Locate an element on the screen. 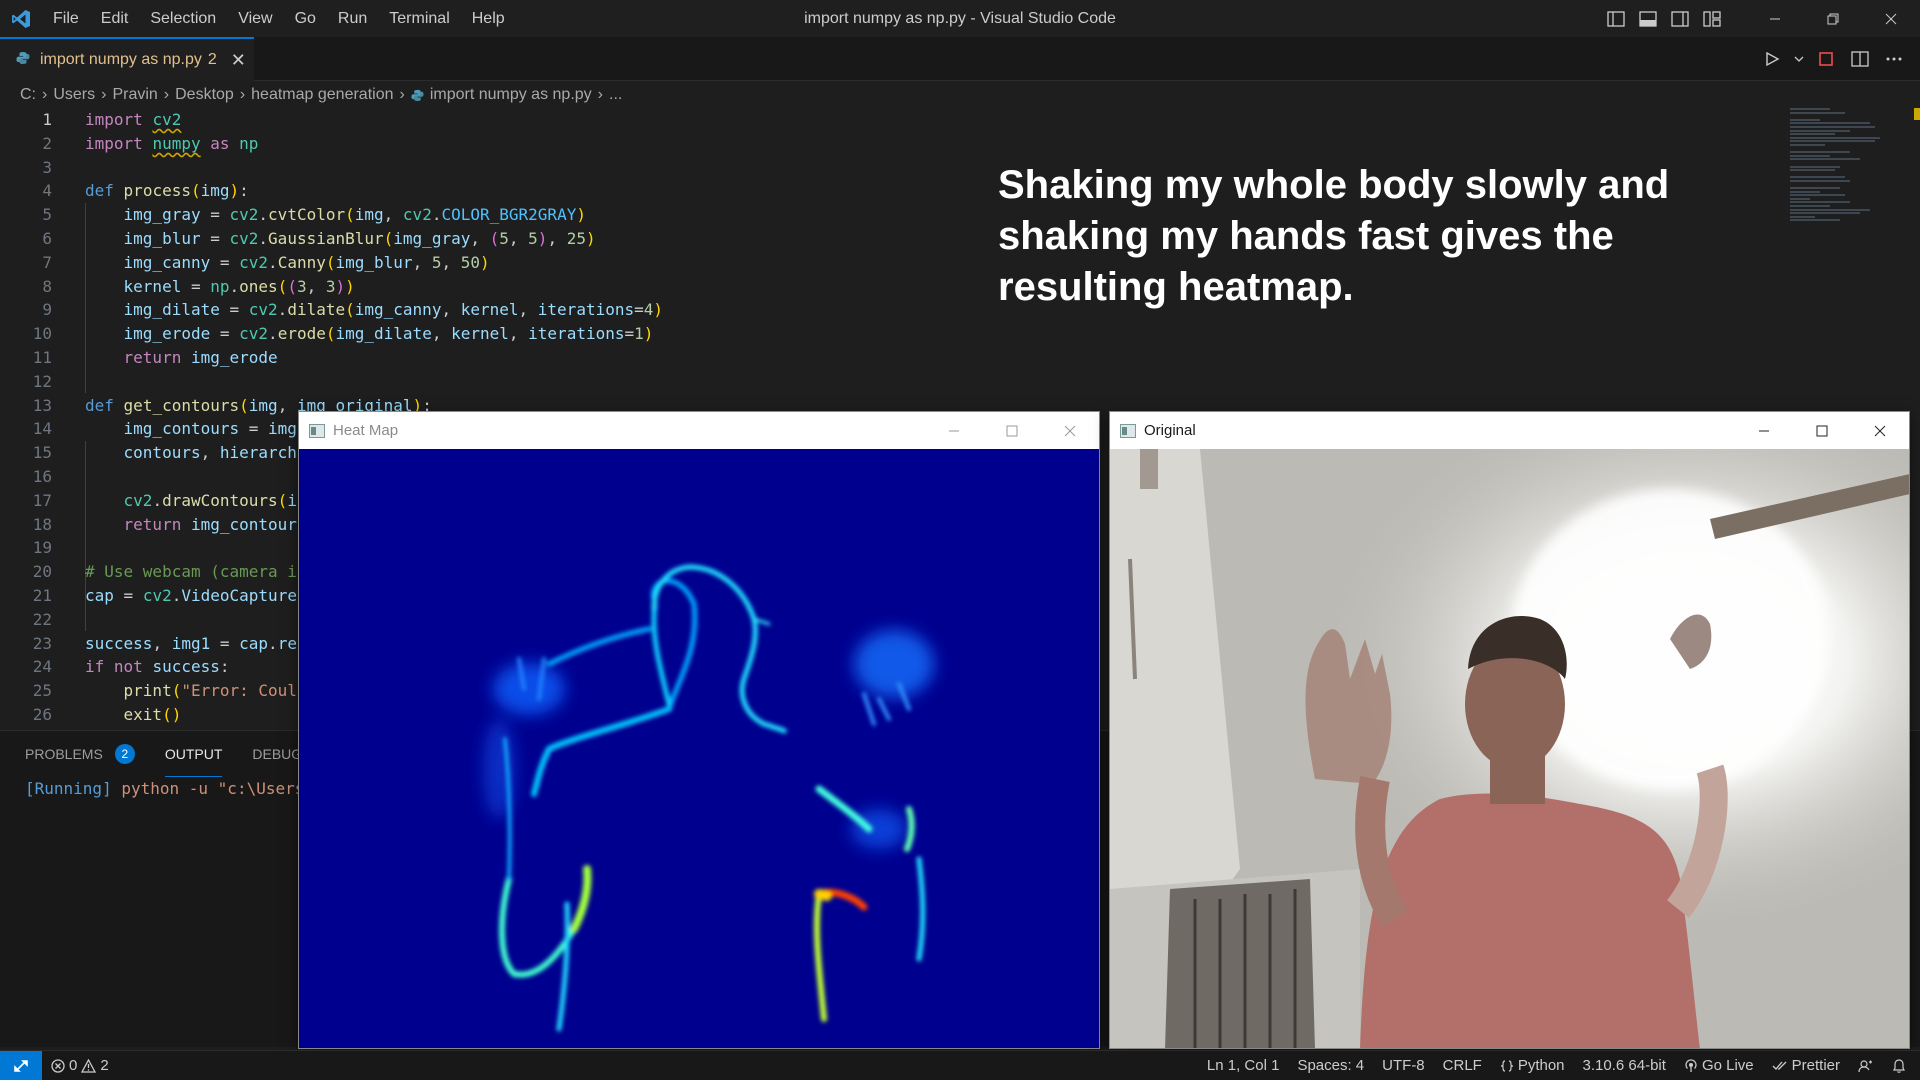  menu-go: Go is located at coordinates (305, 18).